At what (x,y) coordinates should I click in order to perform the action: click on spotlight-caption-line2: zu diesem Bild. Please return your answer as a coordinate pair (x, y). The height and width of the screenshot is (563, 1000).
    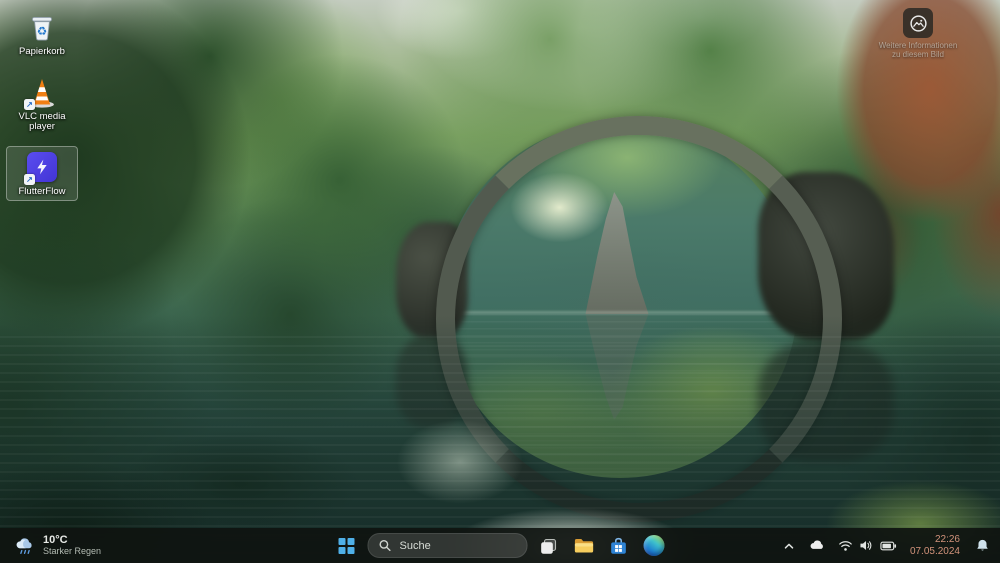
    Looking at the image, I should click on (918, 54).